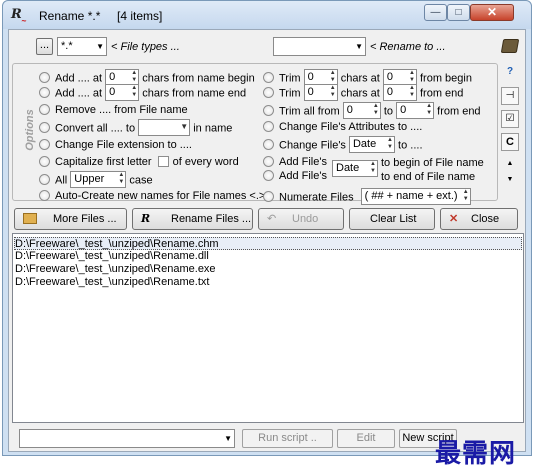 The image size is (538, 470). I want to click on trim-end-spin-1: 0 ▲ ▼, so click(320, 92).